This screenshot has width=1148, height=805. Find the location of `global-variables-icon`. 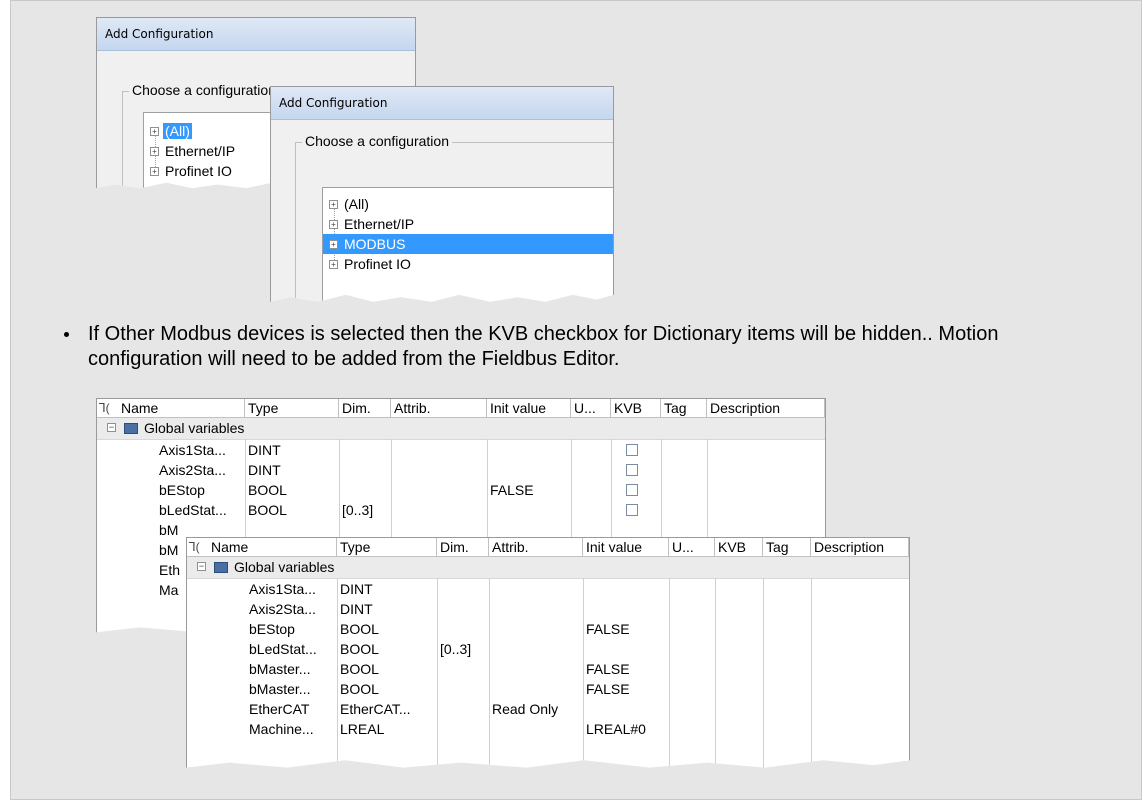

global-variables-icon is located at coordinates (131, 428).